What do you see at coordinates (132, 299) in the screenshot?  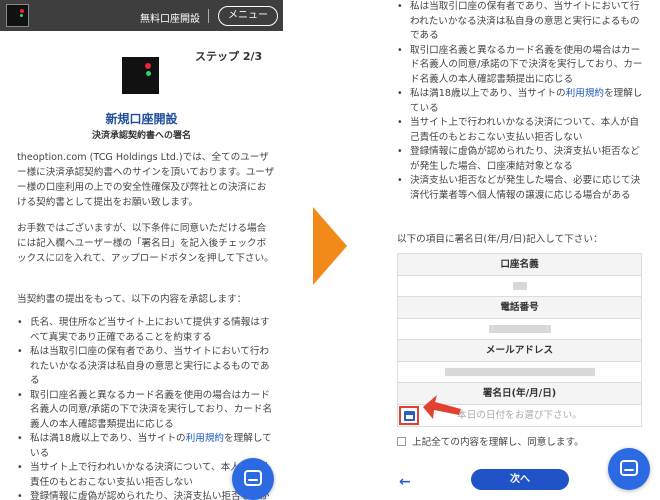 I see `consent-heading: 当契約書の提出をもって、以下の内容を承認します：` at bounding box center [132, 299].